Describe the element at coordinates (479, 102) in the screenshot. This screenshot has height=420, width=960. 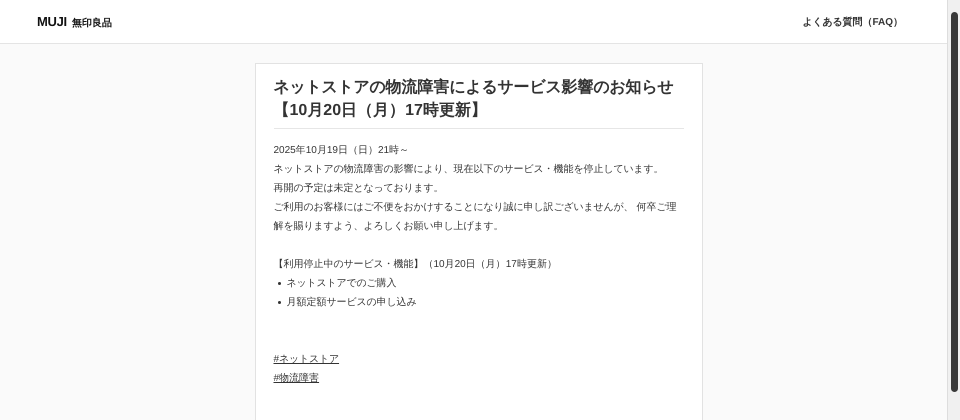
I see `notice-title: ネットストアの物流障害によるサービス影響のお知らせ【10月20日（月）17時更新】` at that location.